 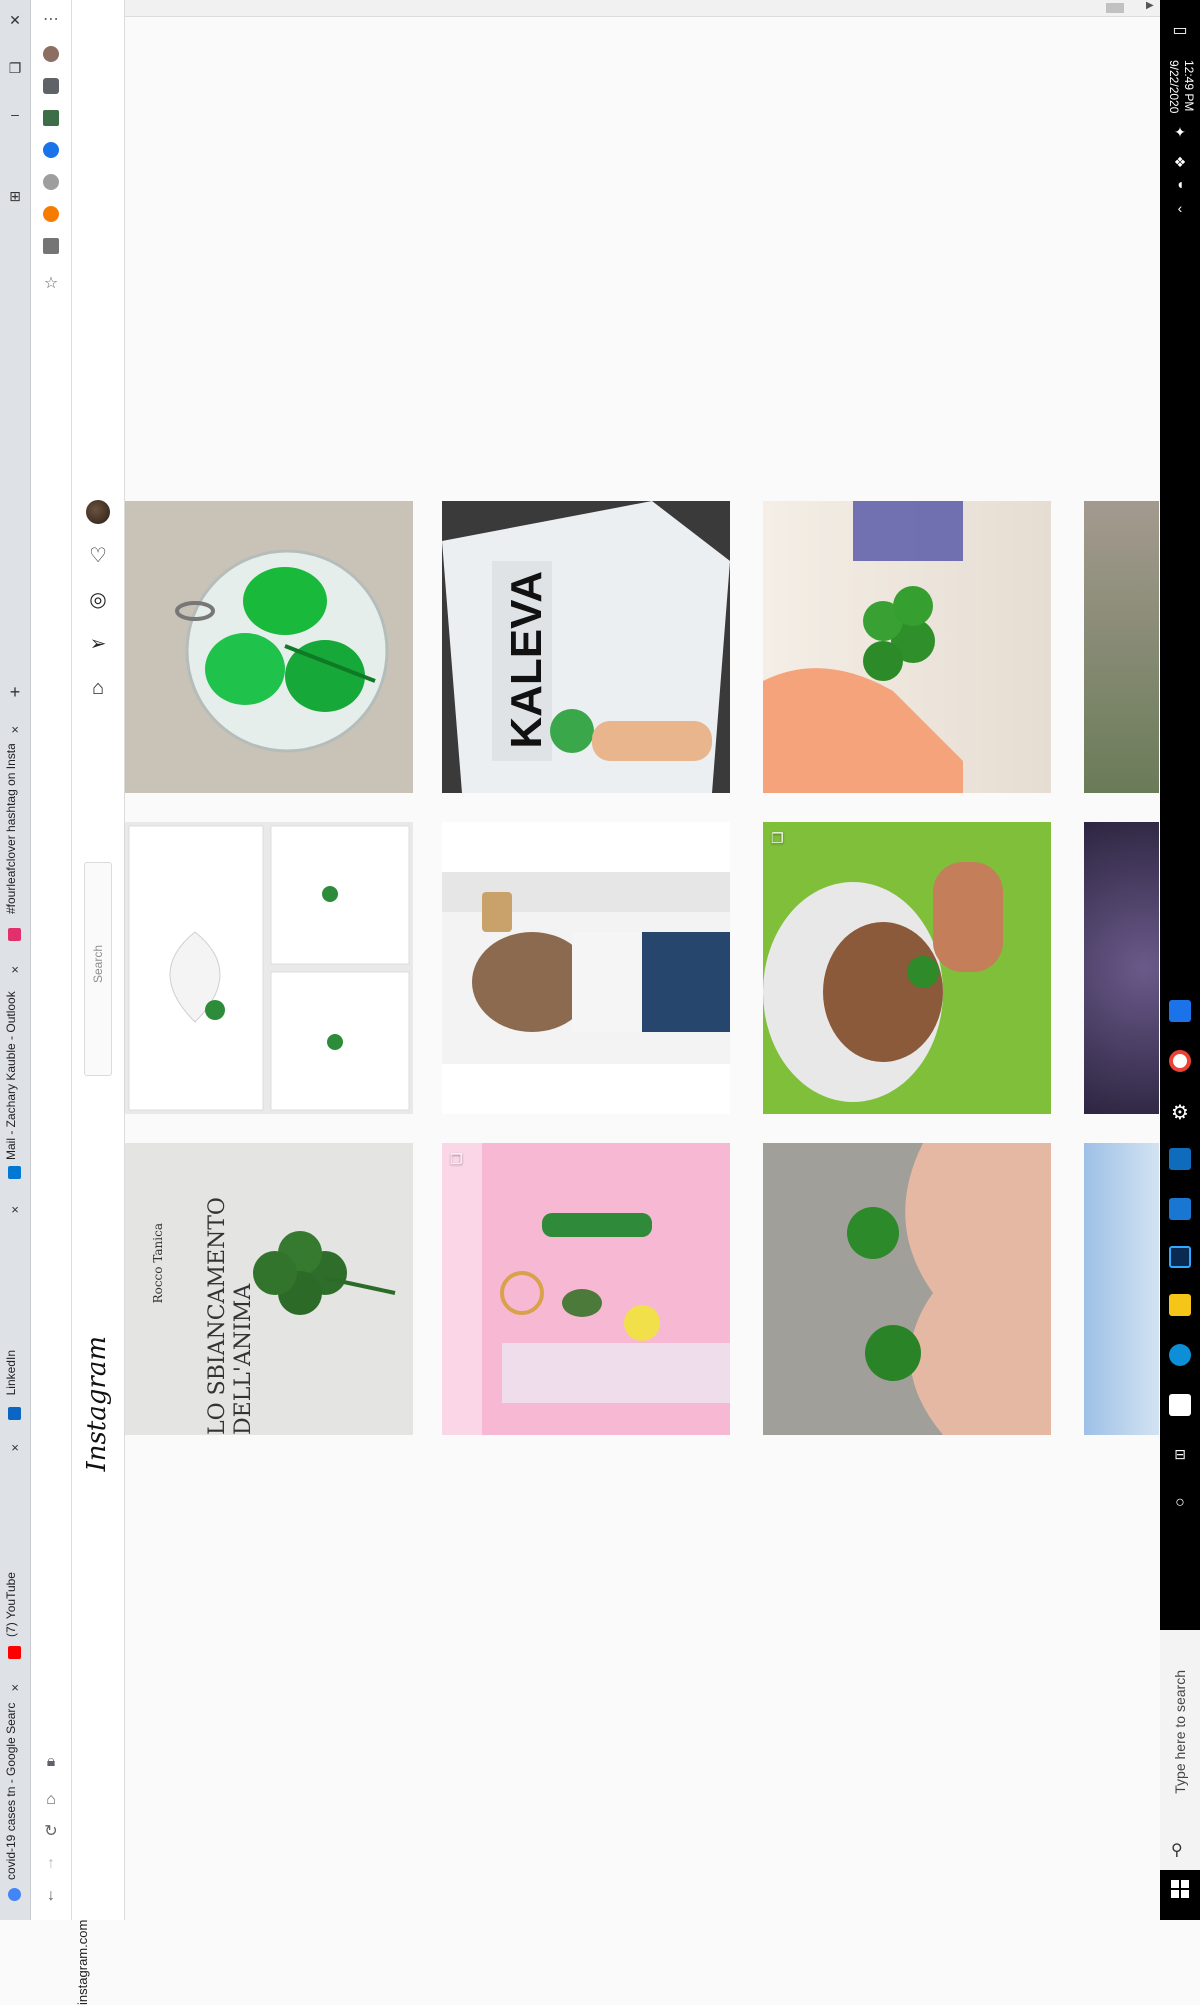 What do you see at coordinates (51, 1832) in the screenshot?
I see `reload-icon: ↻` at bounding box center [51, 1832].